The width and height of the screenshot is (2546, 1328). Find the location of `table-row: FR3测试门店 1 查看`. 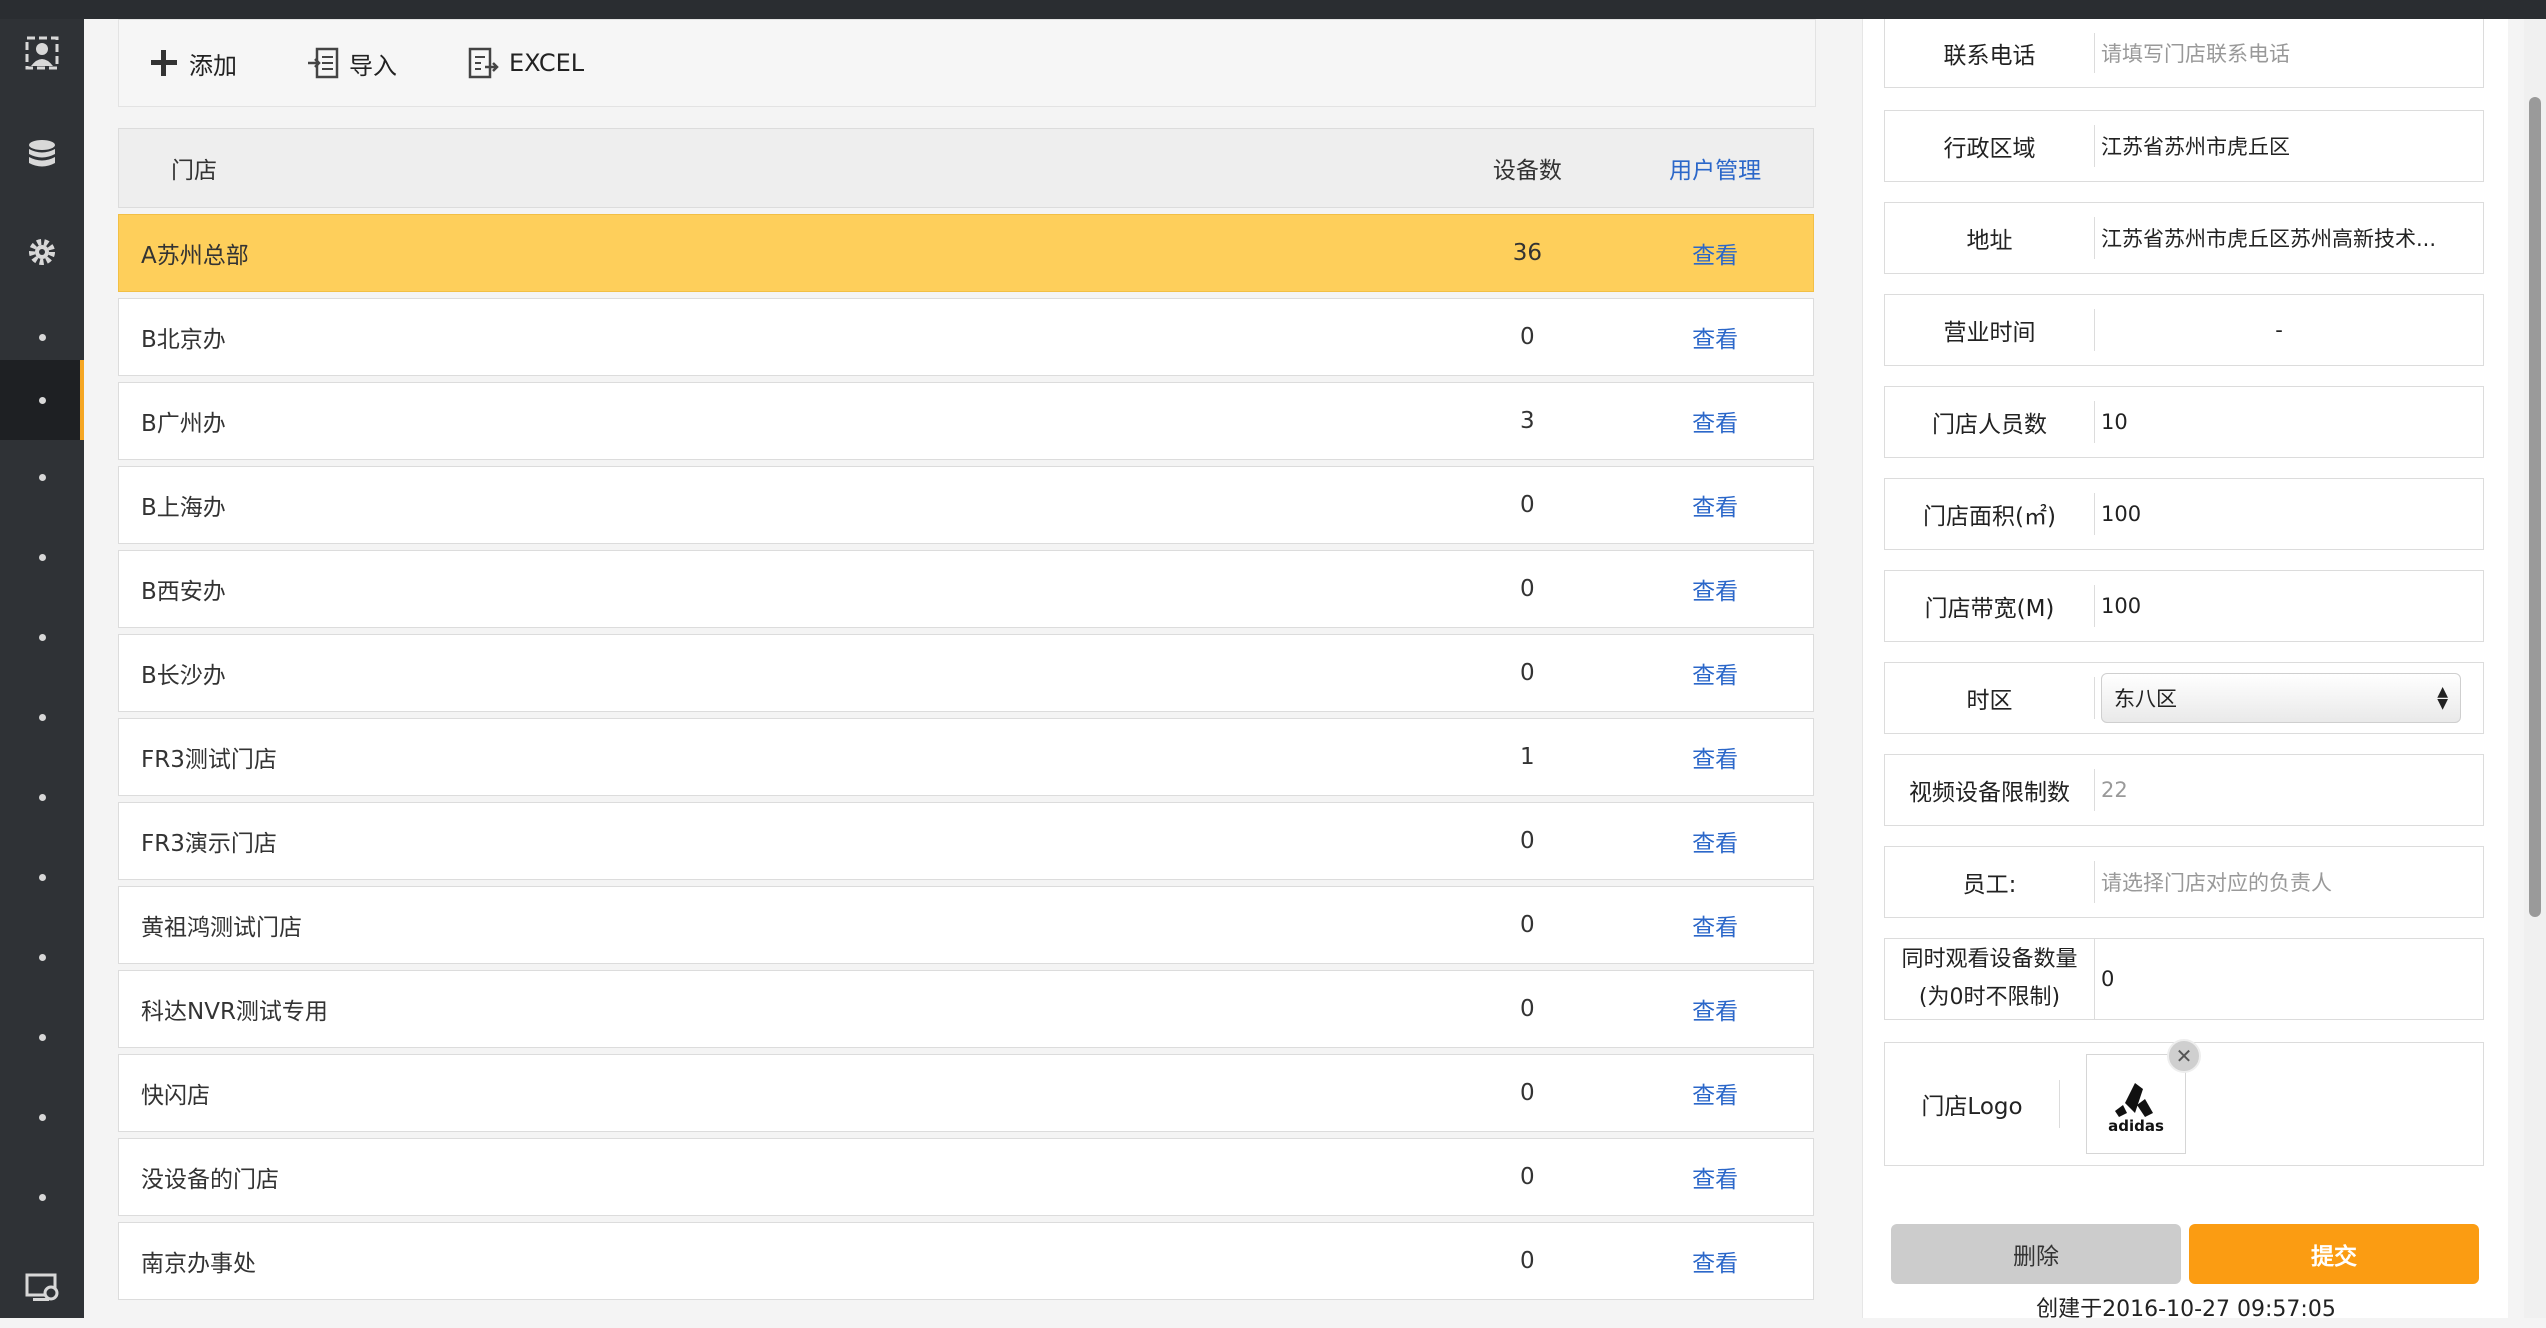

table-row: FR3测试门店 1 查看 is located at coordinates (966, 757).